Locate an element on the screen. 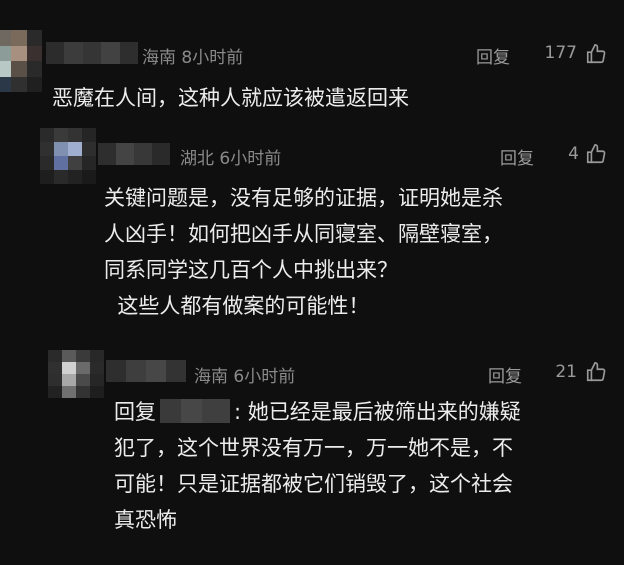  avatar is located at coordinates (76, 374).